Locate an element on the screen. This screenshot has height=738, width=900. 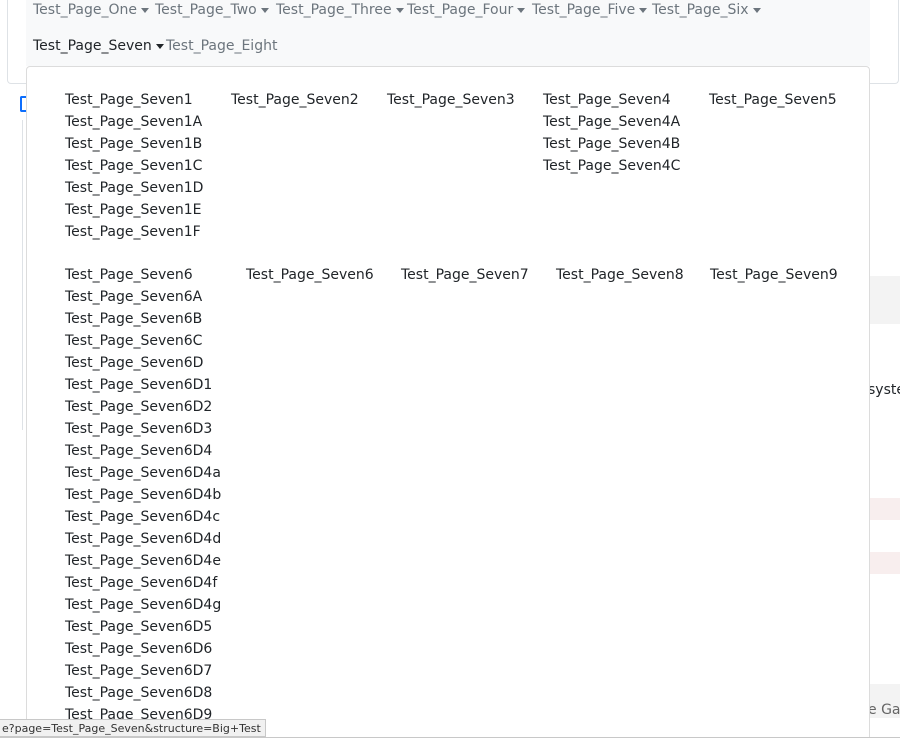
menu-item-link: Test_Page_Seven9 is located at coordinates (774, 275).